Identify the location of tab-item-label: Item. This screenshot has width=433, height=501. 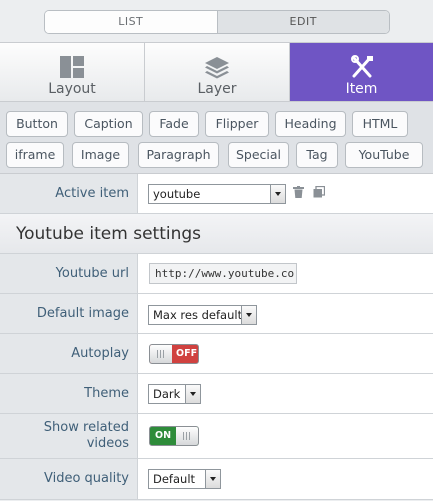
(361, 89).